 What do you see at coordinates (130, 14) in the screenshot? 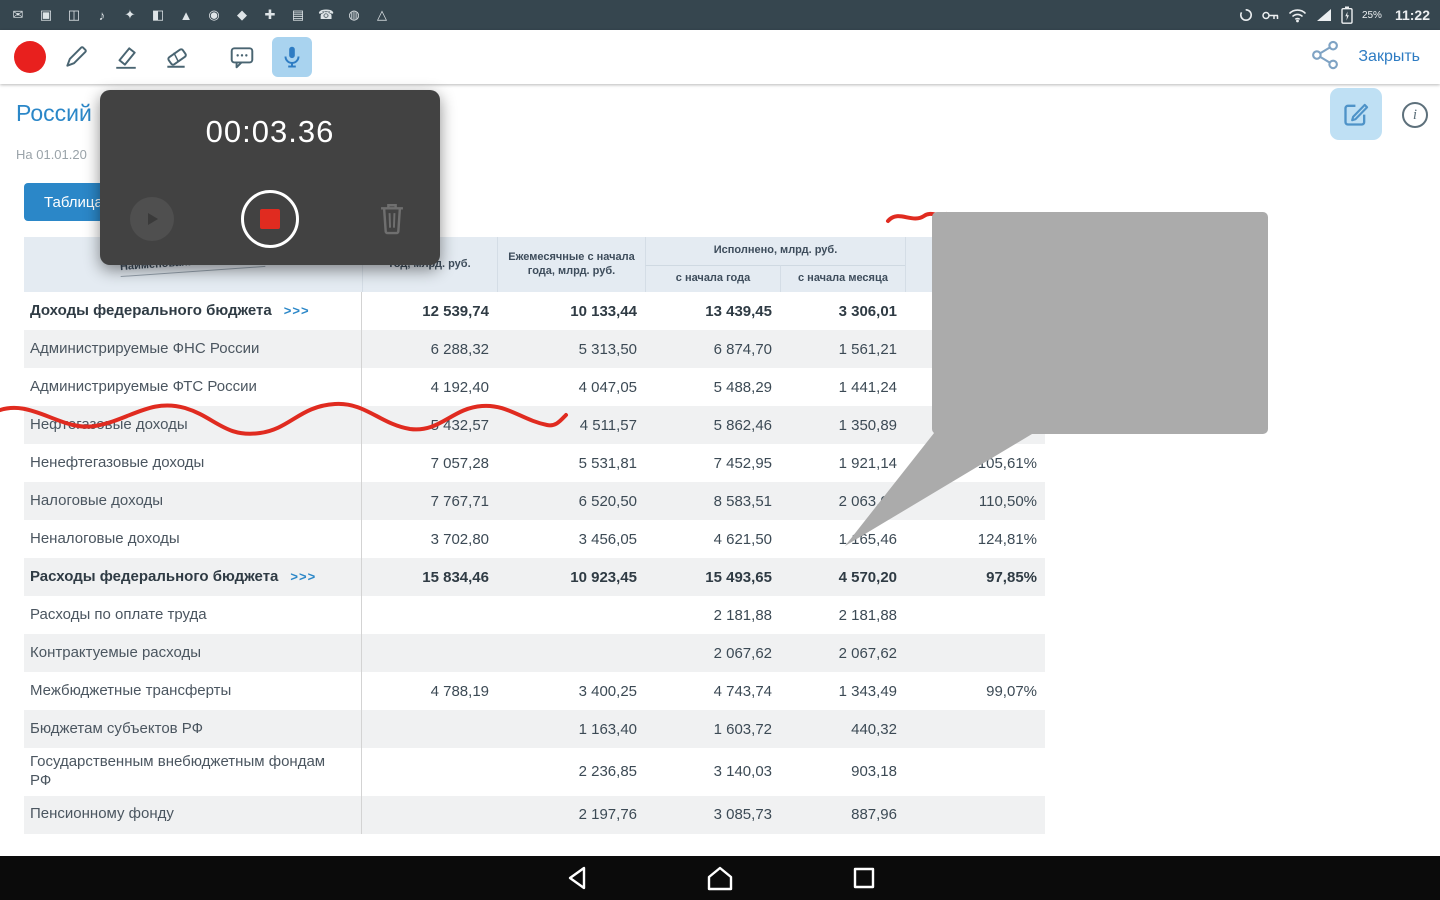
I see `star-icon: ✦` at bounding box center [130, 14].